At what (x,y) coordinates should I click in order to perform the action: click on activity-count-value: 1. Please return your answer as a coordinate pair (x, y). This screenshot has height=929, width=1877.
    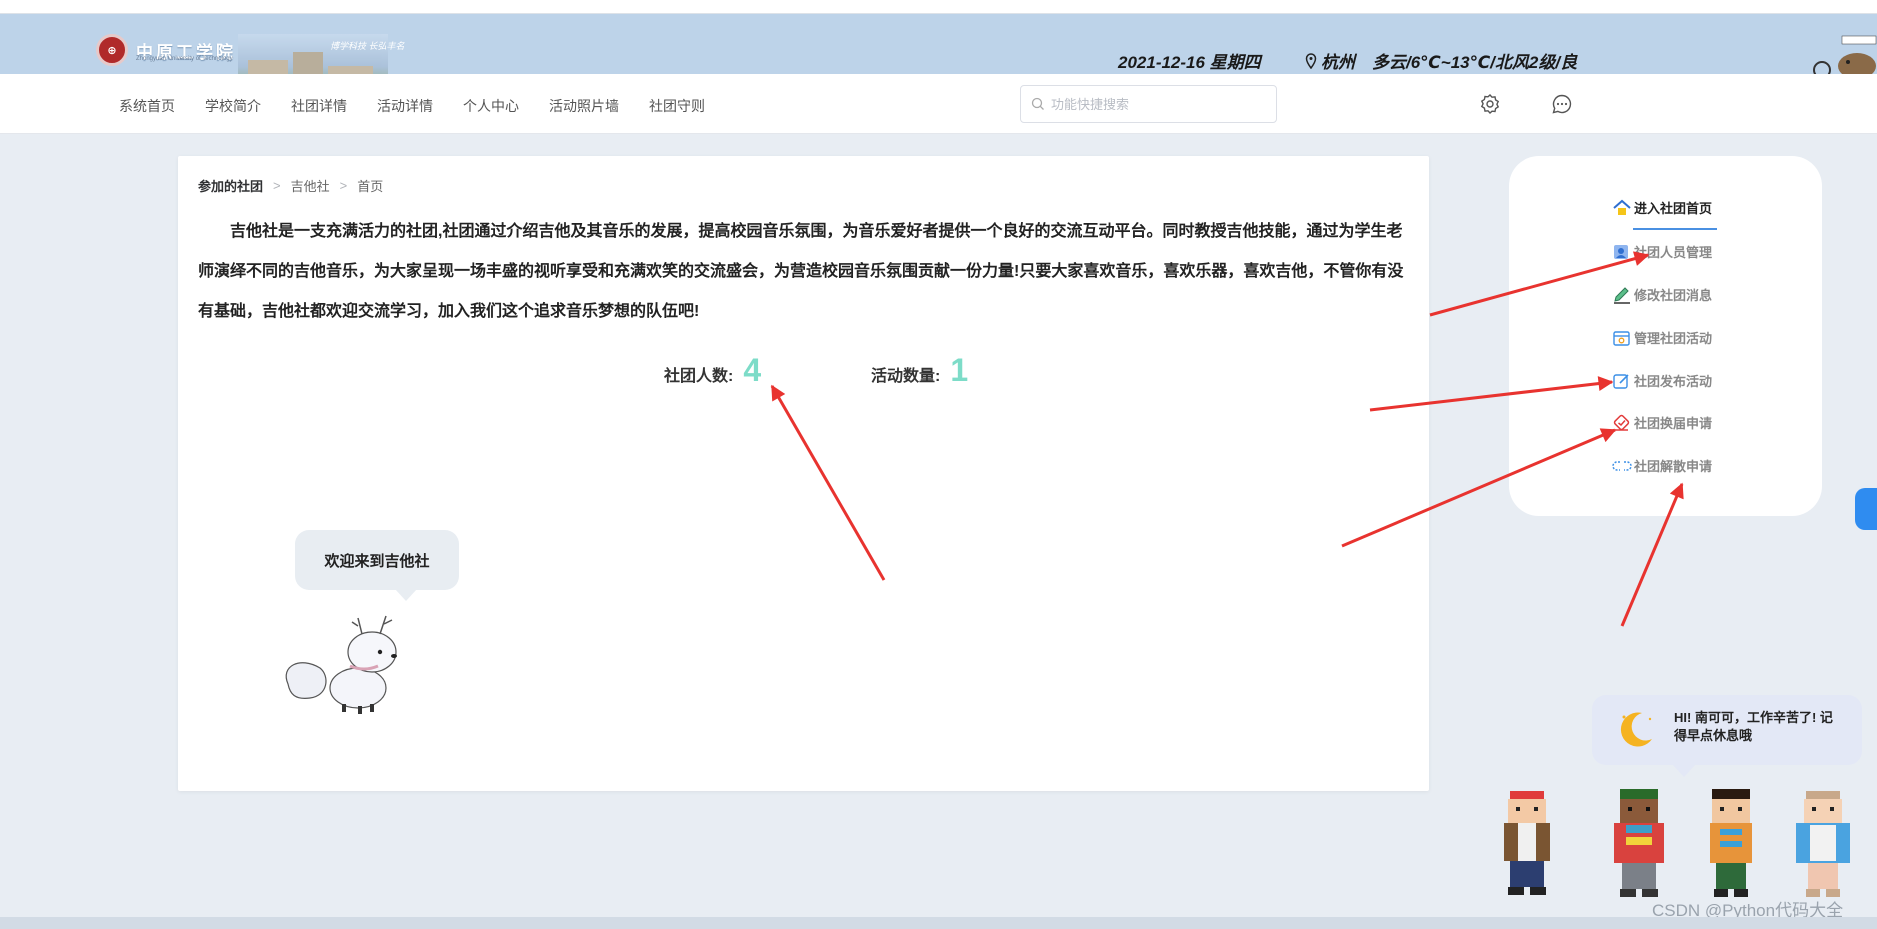
    Looking at the image, I should click on (959, 370).